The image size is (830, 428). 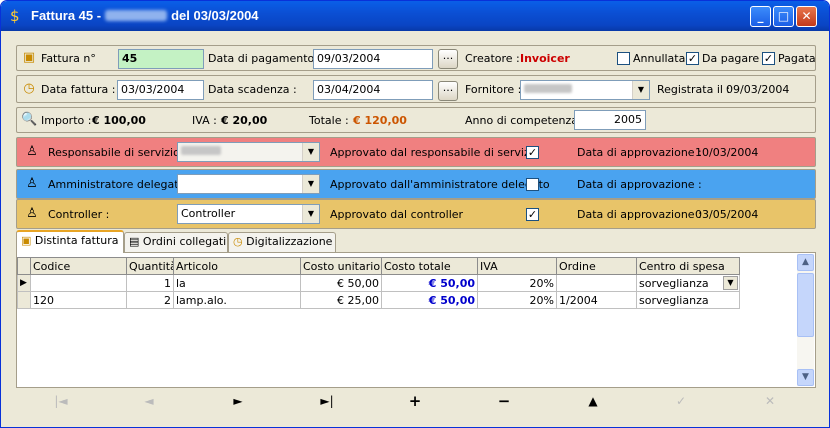 What do you see at coordinates (783, 16) in the screenshot?
I see `maximize-button: □` at bounding box center [783, 16].